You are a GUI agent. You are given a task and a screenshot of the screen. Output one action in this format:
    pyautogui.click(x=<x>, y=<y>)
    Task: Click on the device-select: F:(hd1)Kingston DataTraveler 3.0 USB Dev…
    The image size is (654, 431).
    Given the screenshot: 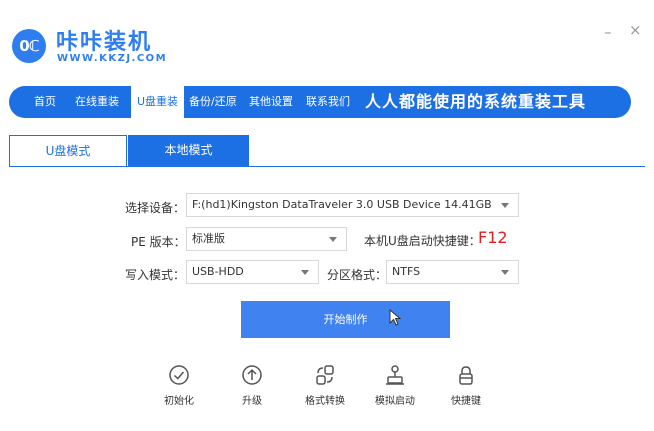 What is the action you would take?
    pyautogui.click(x=352, y=205)
    